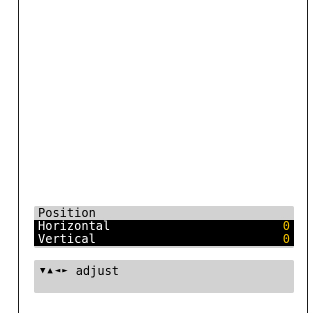 This screenshot has height=313, width=323. What do you see at coordinates (65, 271) in the screenshot?
I see `arrow-right-icon: ►` at bounding box center [65, 271].